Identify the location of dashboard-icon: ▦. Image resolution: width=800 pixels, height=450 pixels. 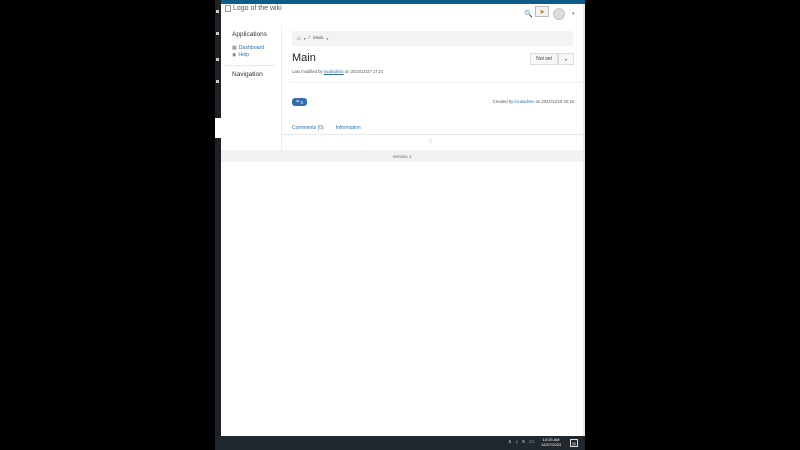
(234, 48).